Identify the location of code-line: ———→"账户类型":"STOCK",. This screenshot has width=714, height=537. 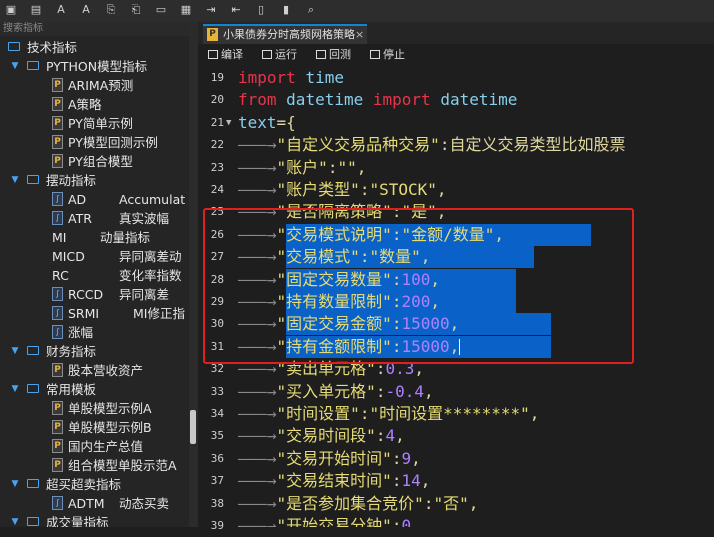
(342, 190).